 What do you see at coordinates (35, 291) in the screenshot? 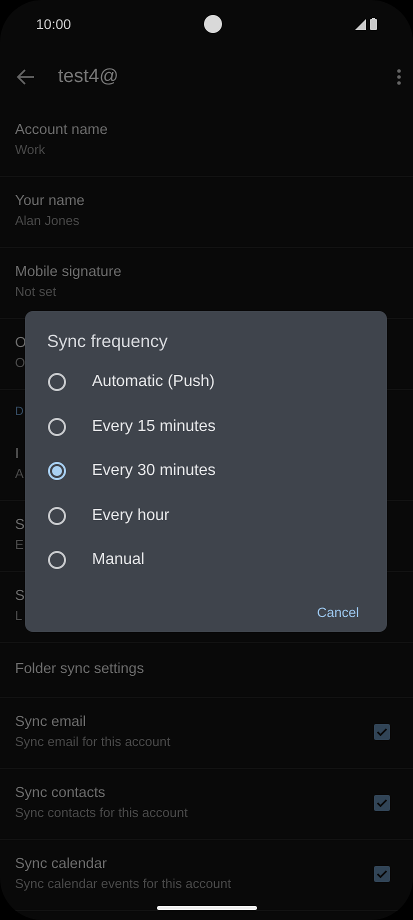
I see `setting-summary: Not set` at bounding box center [35, 291].